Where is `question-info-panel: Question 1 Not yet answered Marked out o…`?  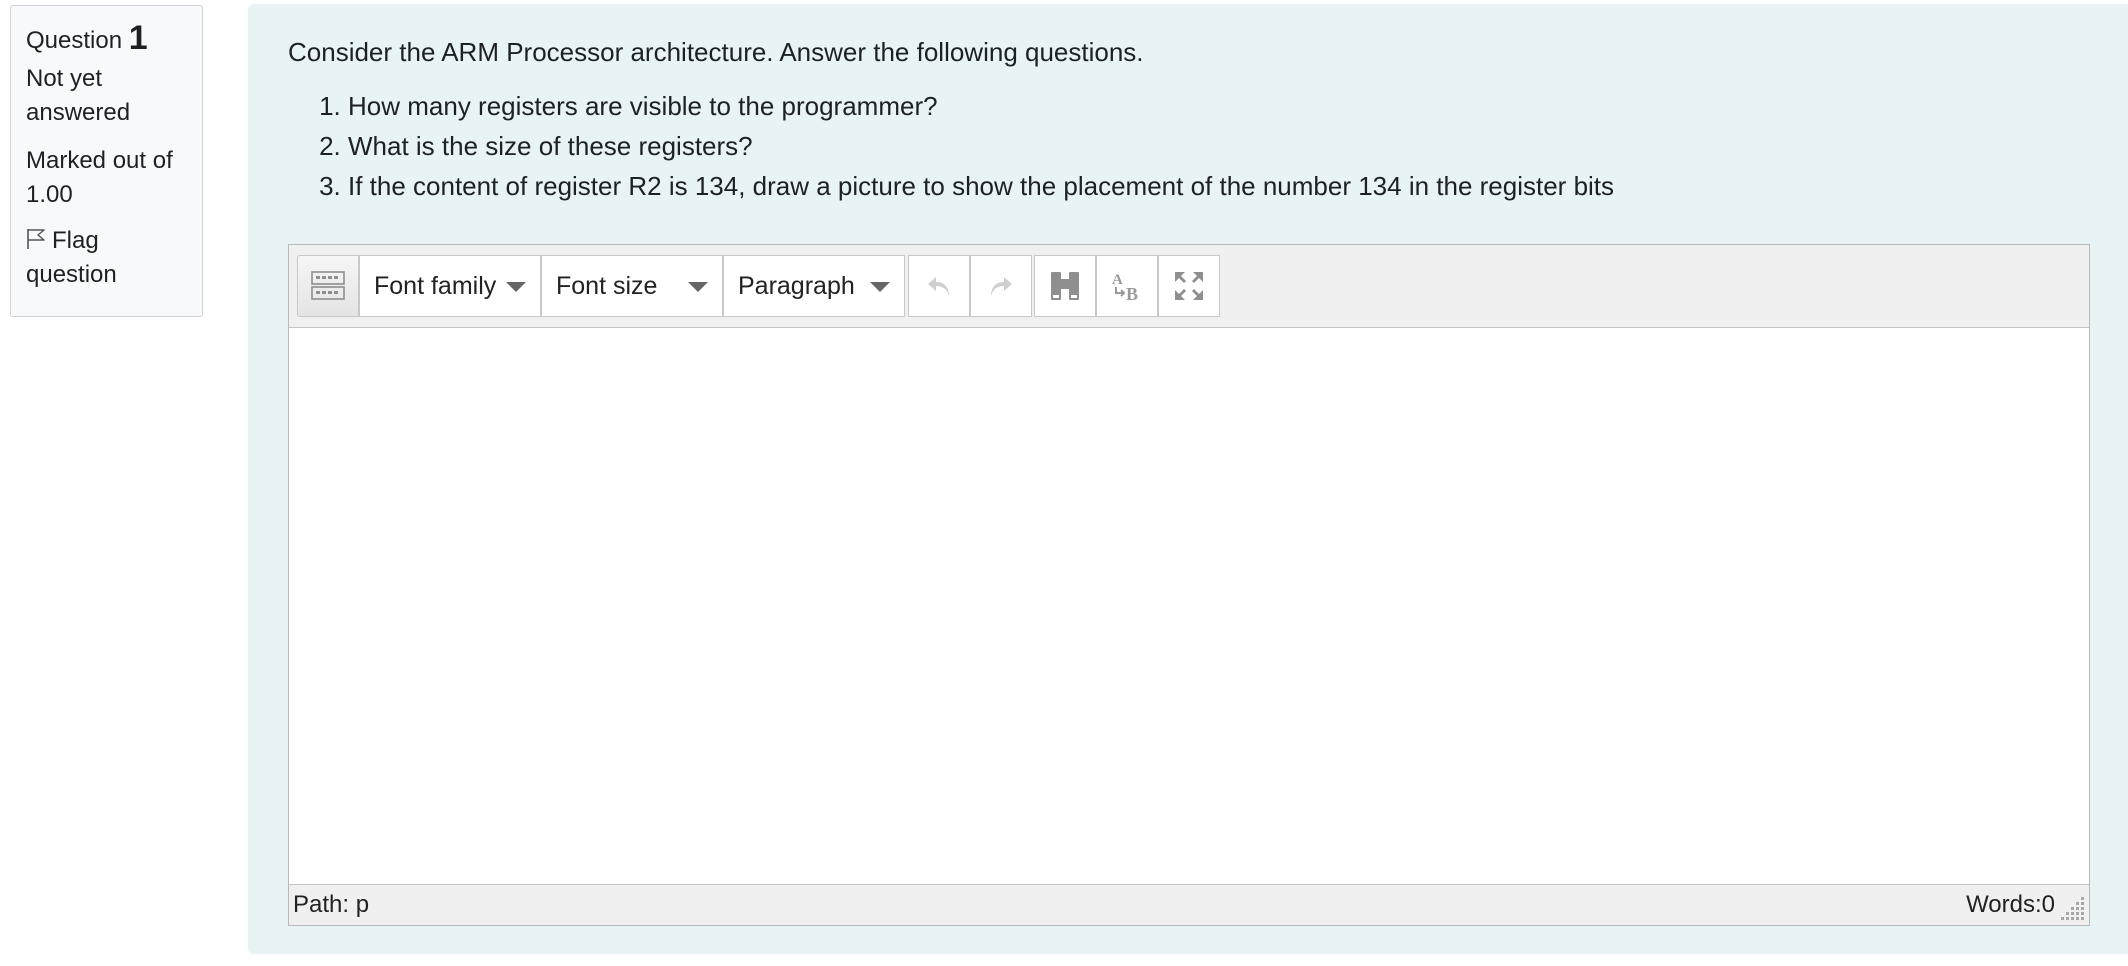
question-info-panel: Question 1 Not yet answered Marked out o… is located at coordinates (106, 161).